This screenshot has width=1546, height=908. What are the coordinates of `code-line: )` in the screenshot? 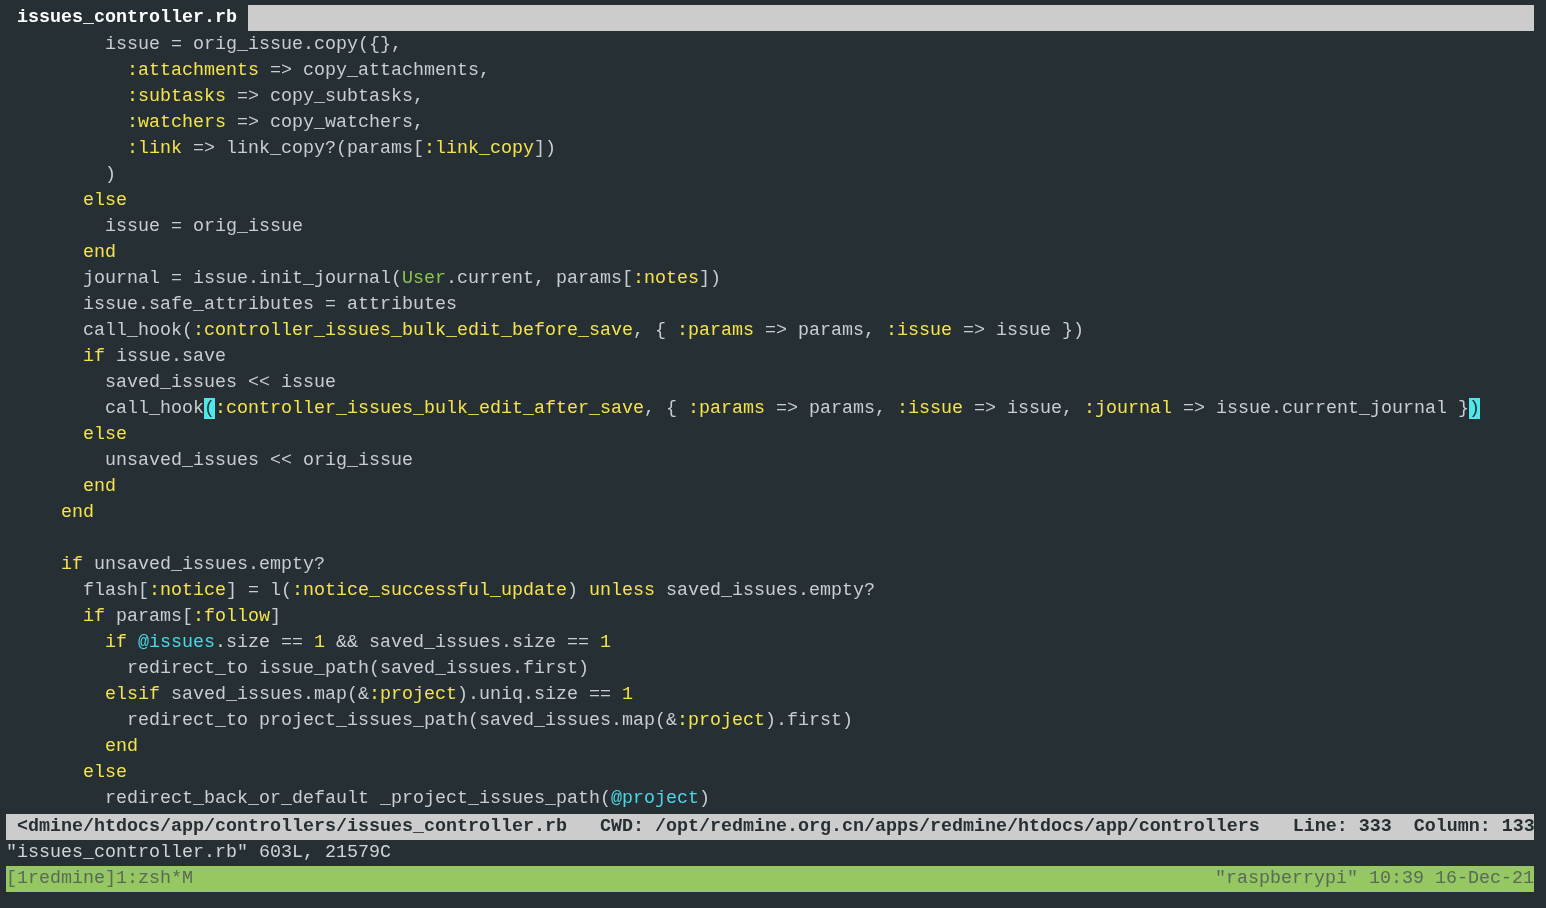 It's located at (110, 175).